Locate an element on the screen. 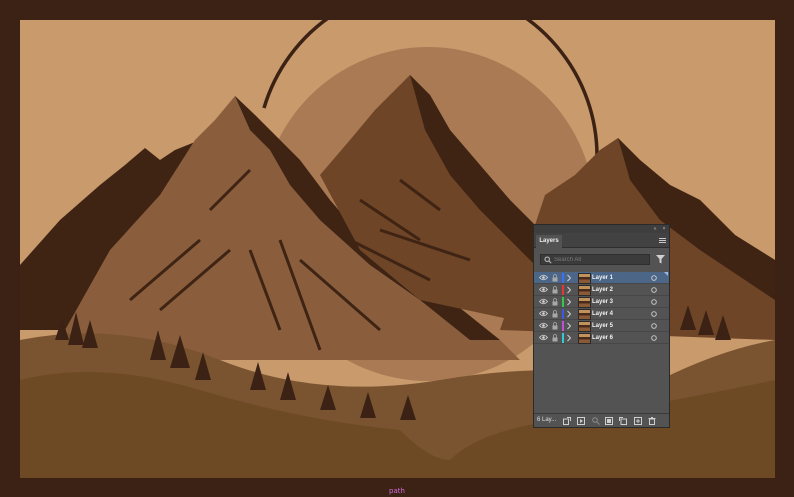 The height and width of the screenshot is (497, 794). layer-row: Layer 4 is located at coordinates (601, 314).